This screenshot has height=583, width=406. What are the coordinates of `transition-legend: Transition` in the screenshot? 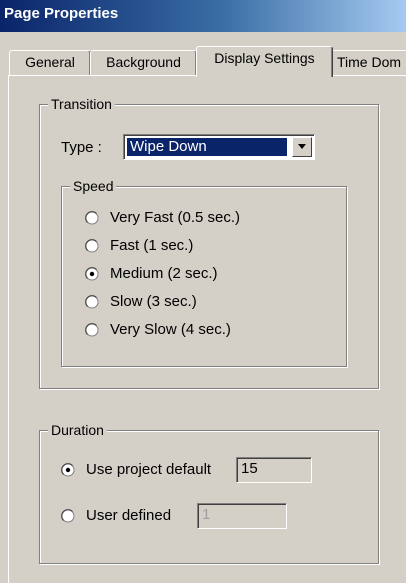 It's located at (81, 104).